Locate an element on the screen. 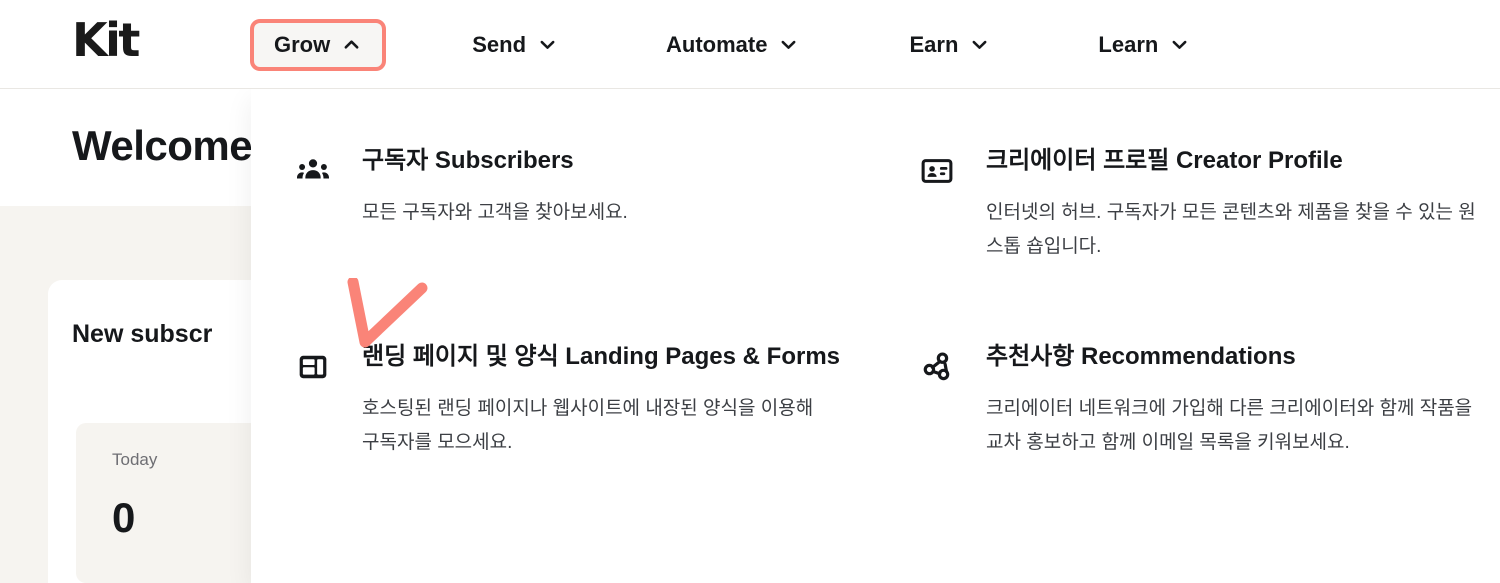  menu-item-description: 모든 구독자와 고객을 찾아보세요. is located at coordinates (495, 212).